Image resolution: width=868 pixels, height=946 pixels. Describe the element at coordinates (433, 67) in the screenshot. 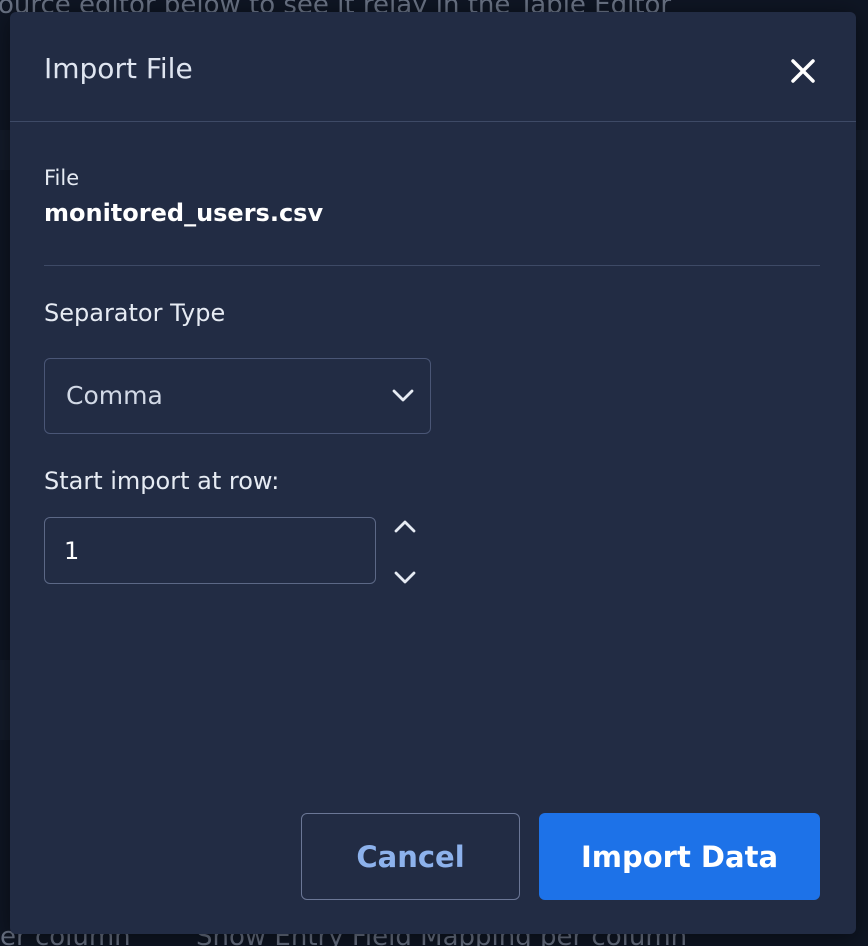

I see `dialog-header: Import File` at that location.